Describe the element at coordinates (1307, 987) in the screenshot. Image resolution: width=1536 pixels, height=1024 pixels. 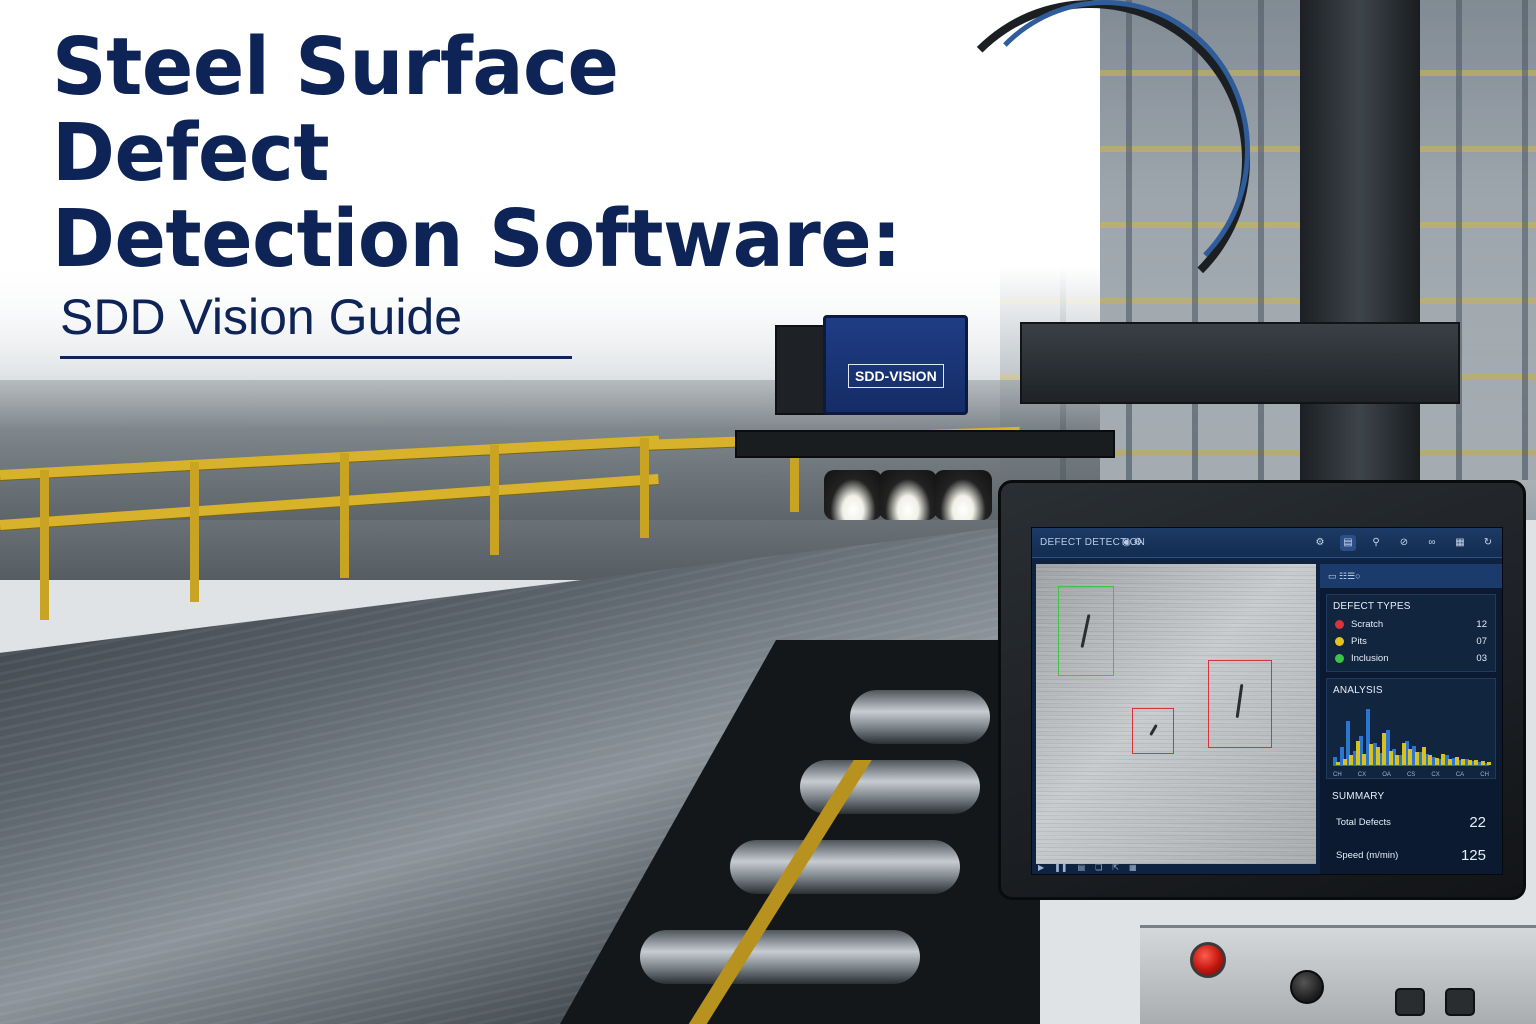
I see `selector-knob` at that location.